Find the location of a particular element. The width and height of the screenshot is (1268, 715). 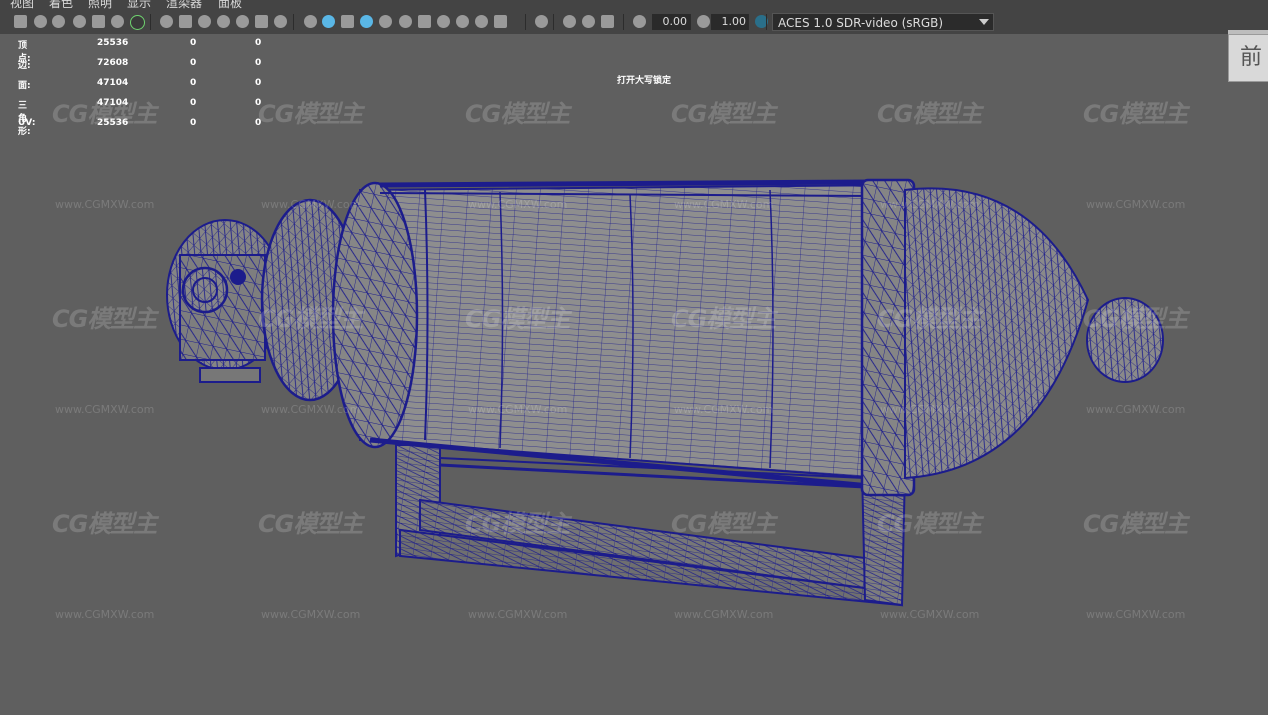

menu-show: 显示 is located at coordinates (139, 4).